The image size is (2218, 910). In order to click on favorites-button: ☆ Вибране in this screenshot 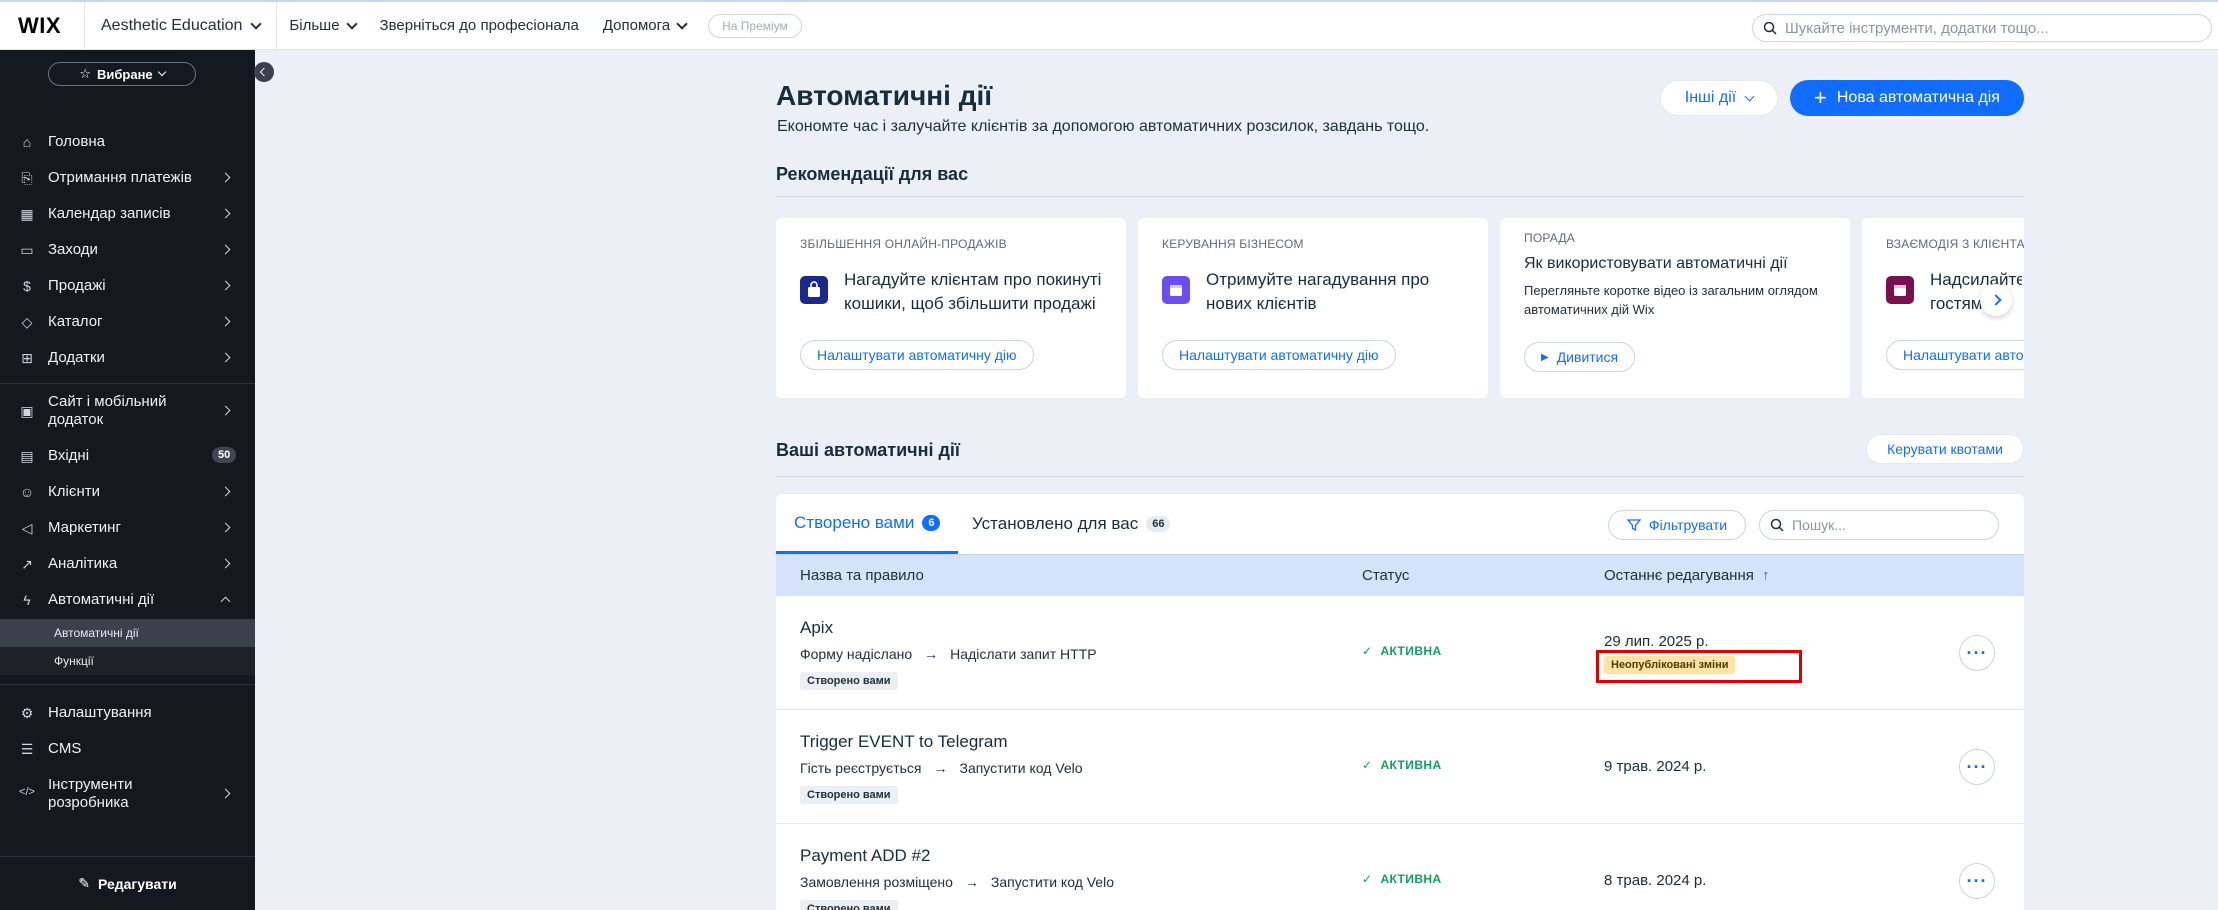, I will do `click(122, 74)`.